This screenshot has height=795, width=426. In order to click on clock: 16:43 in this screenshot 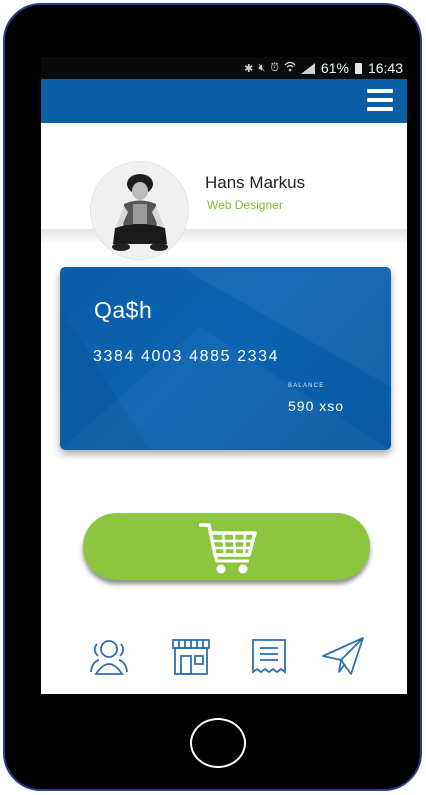, I will do `click(385, 68)`.